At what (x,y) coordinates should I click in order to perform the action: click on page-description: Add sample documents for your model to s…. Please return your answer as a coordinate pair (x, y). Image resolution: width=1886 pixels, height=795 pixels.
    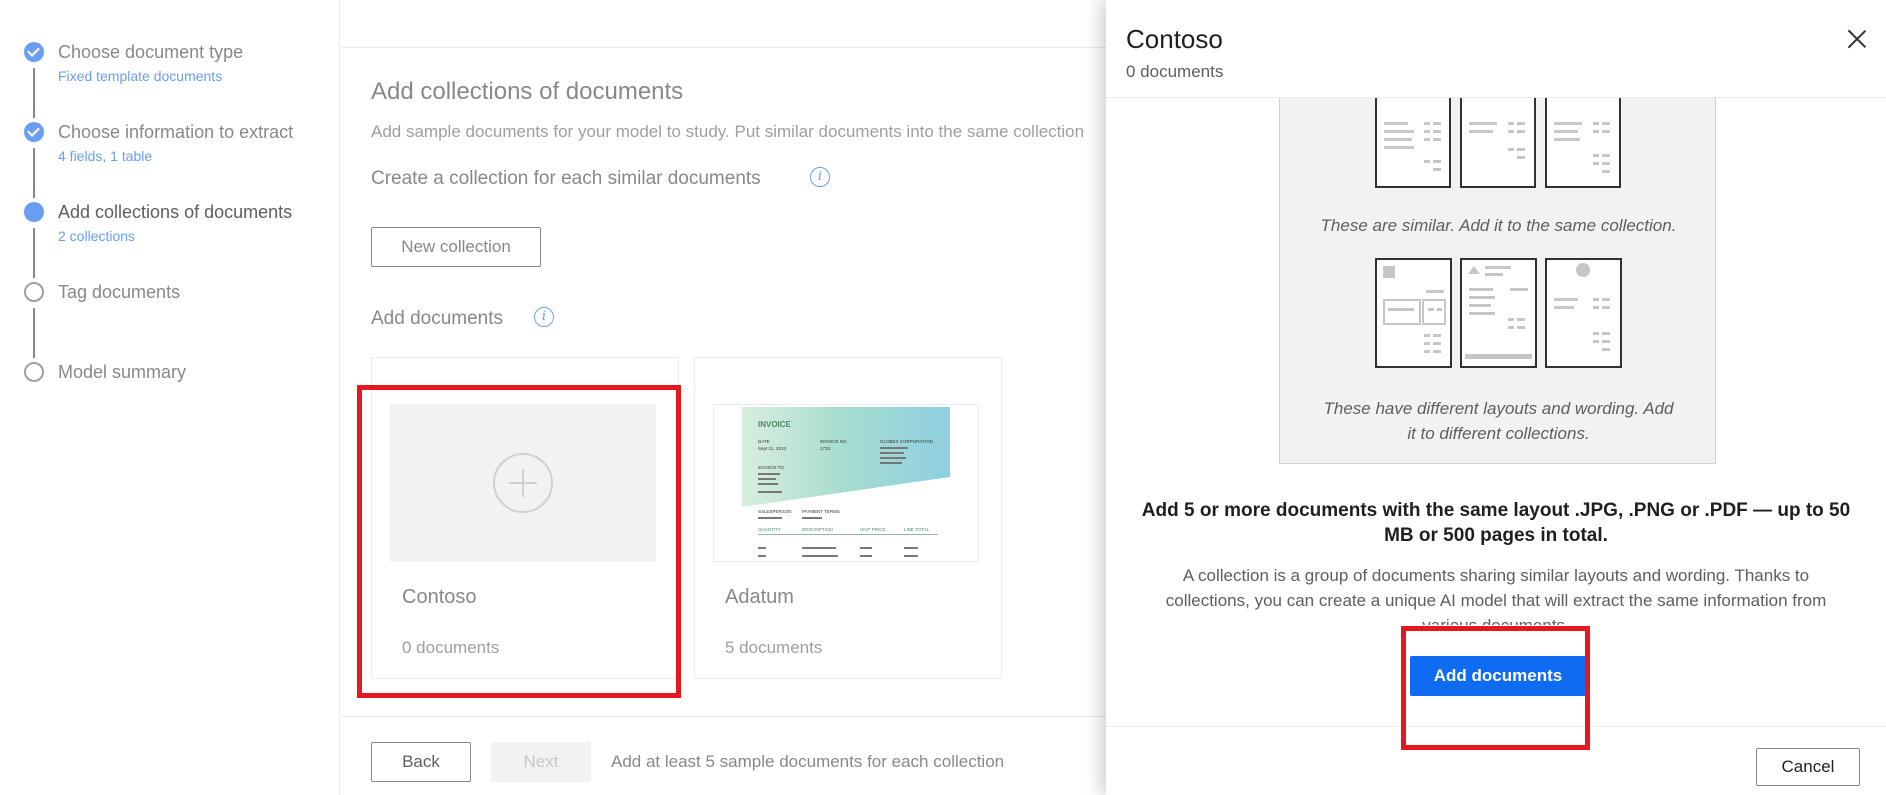
    Looking at the image, I should click on (728, 131).